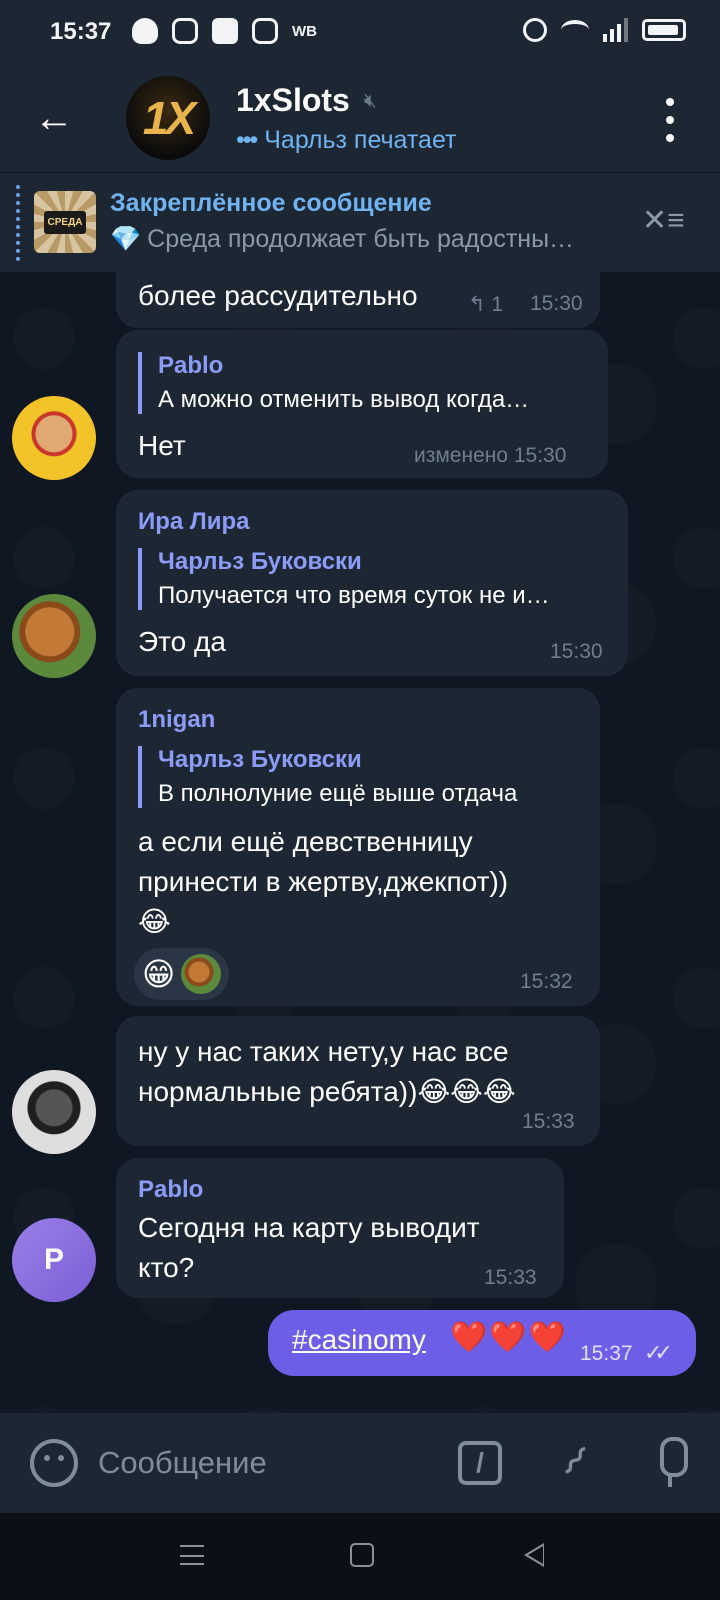 The image size is (720, 1600). I want to click on pinned-title: Закреплённое сообщение, so click(271, 203).